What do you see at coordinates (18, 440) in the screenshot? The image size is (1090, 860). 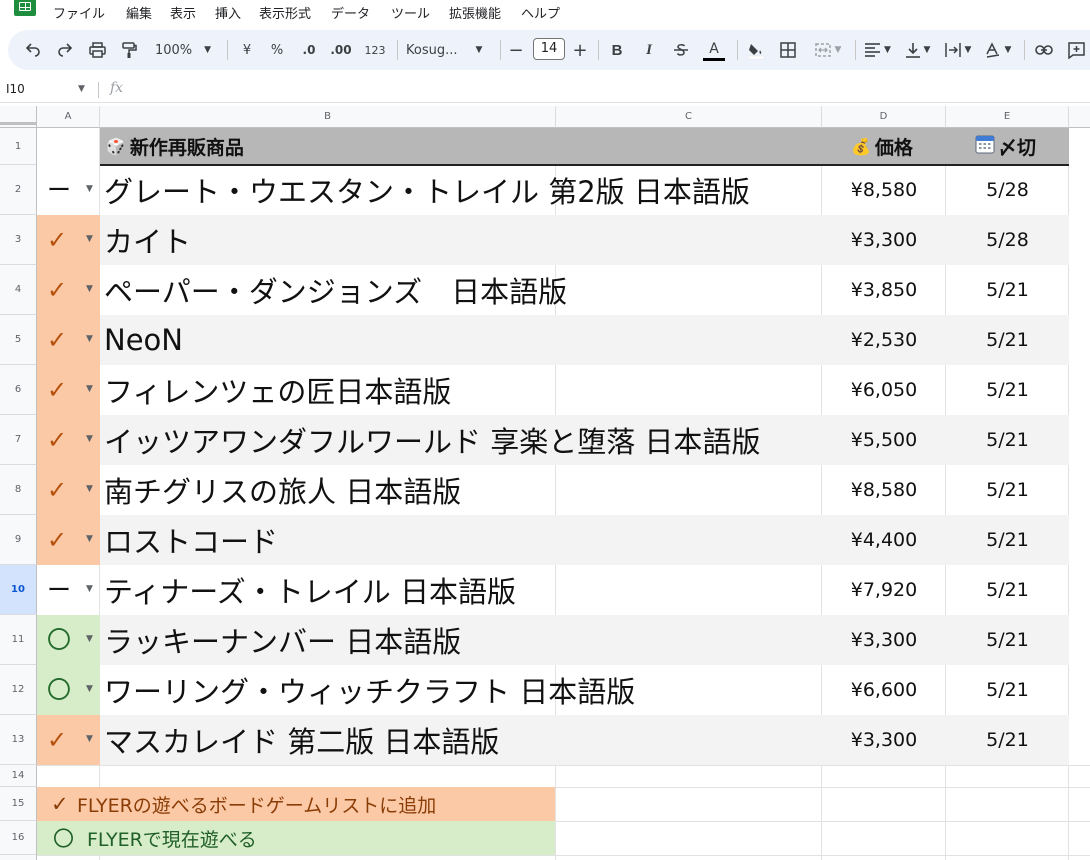 I see `row-header: 7` at bounding box center [18, 440].